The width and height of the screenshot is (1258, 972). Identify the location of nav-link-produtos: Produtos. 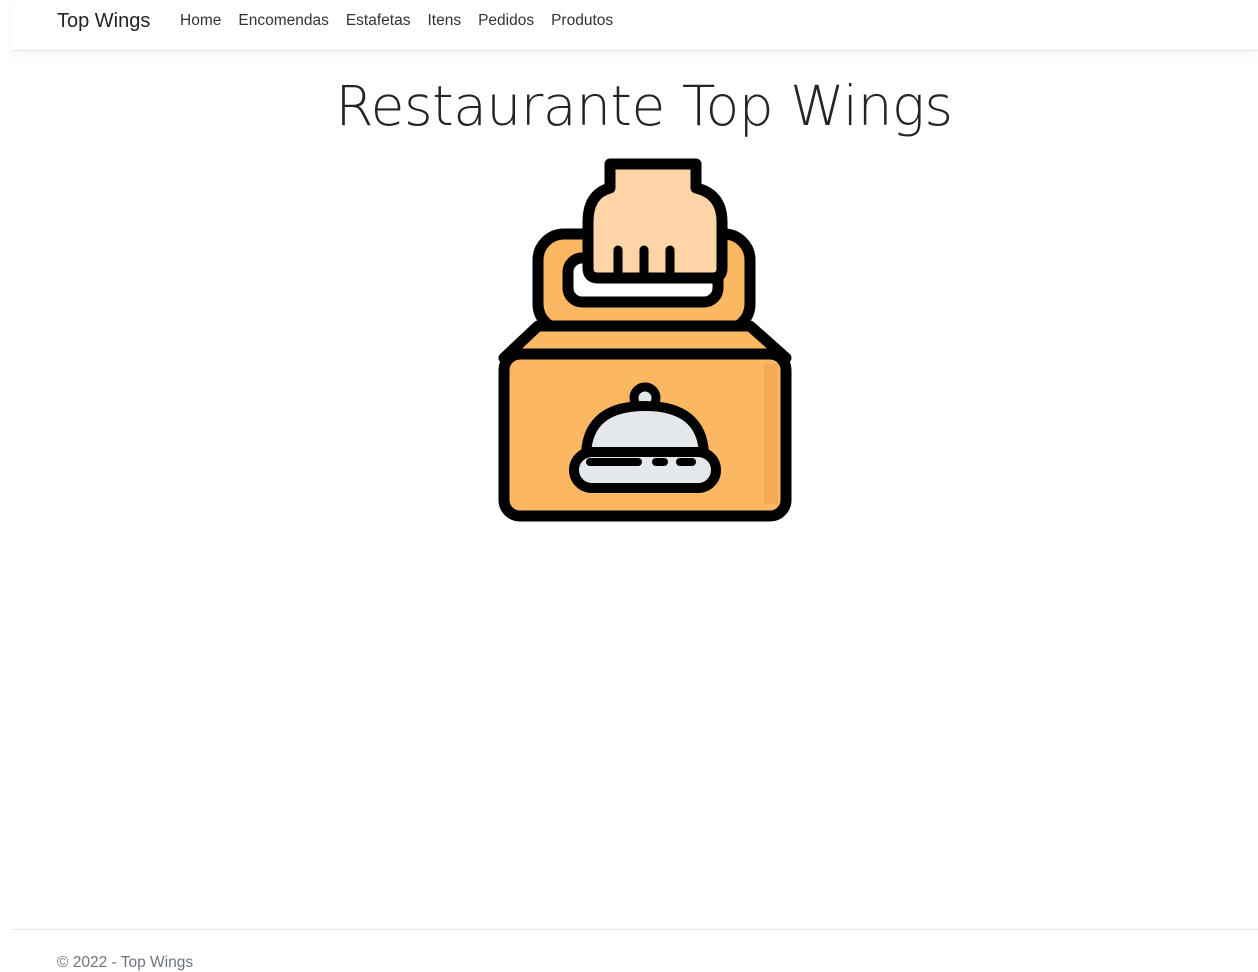
(582, 21).